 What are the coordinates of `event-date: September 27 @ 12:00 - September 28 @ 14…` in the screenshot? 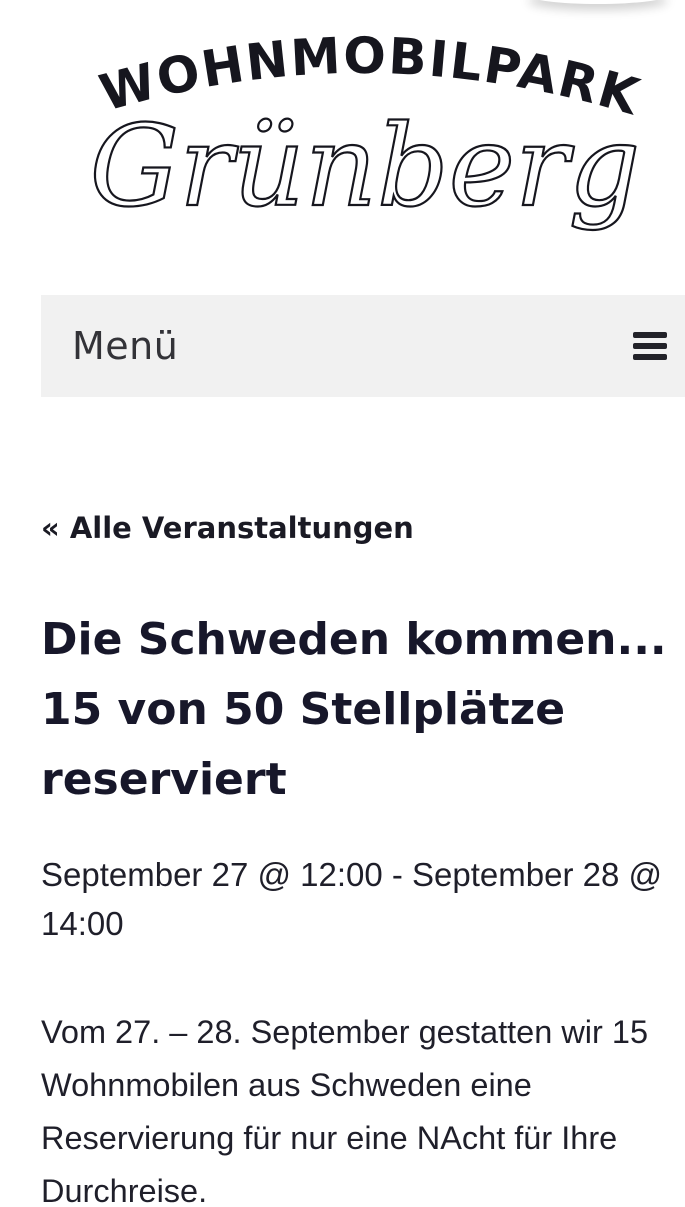 It's located at (352, 899).